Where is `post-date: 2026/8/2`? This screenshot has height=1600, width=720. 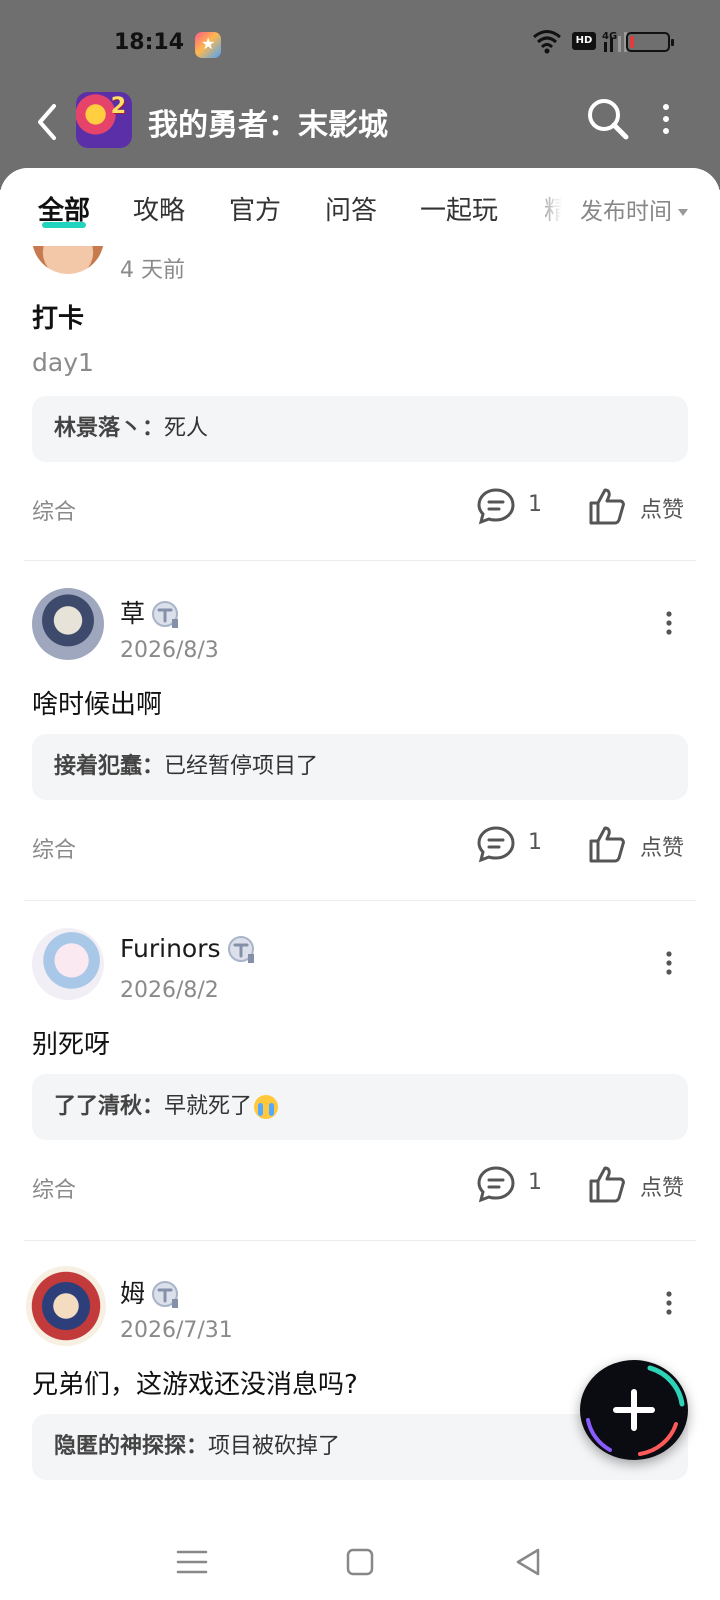
post-date: 2026/8/2 is located at coordinates (169, 990).